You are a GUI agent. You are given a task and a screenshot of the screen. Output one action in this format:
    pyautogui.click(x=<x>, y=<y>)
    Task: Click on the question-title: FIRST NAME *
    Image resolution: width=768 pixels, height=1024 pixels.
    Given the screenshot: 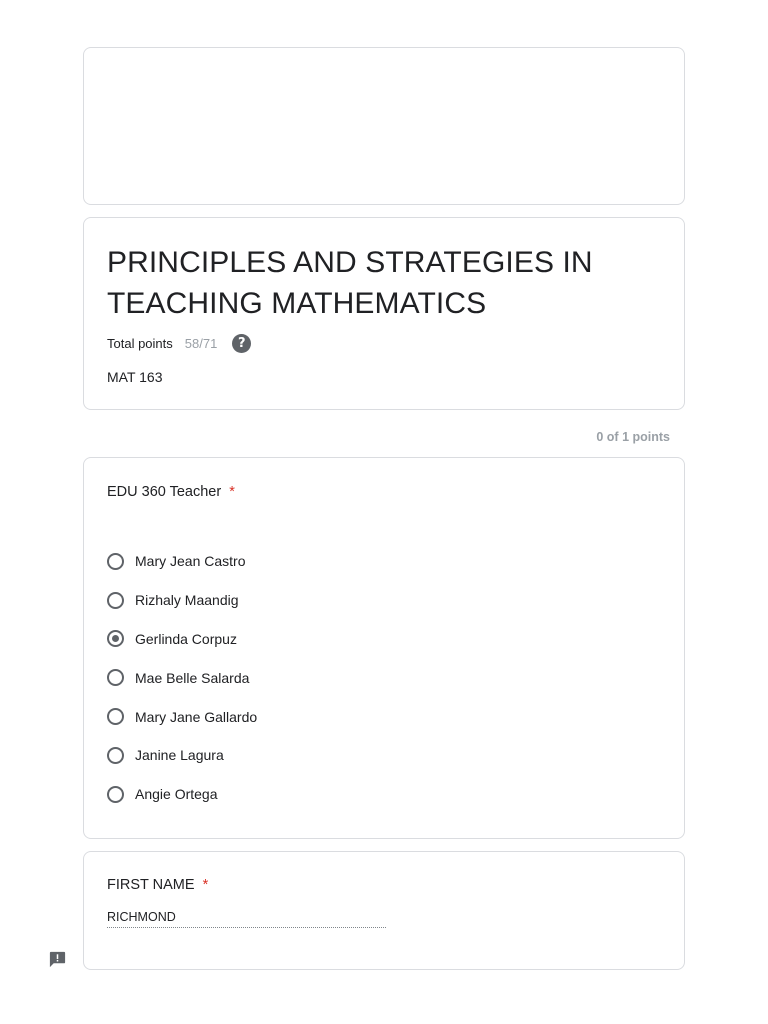 What is the action you would take?
    pyautogui.click(x=384, y=885)
    